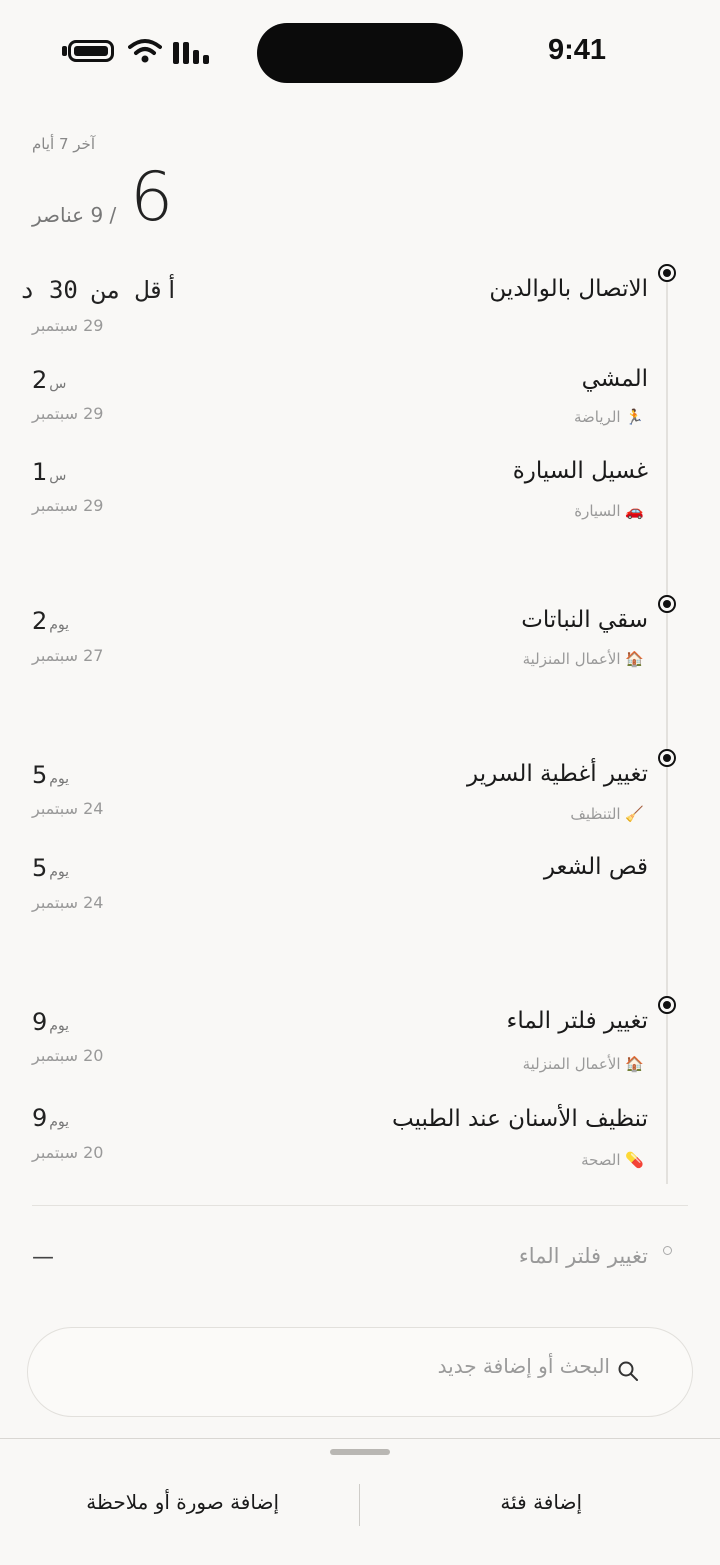 This screenshot has height=1565, width=720. I want to click on sheet-drag-handle, so click(360, 1452).